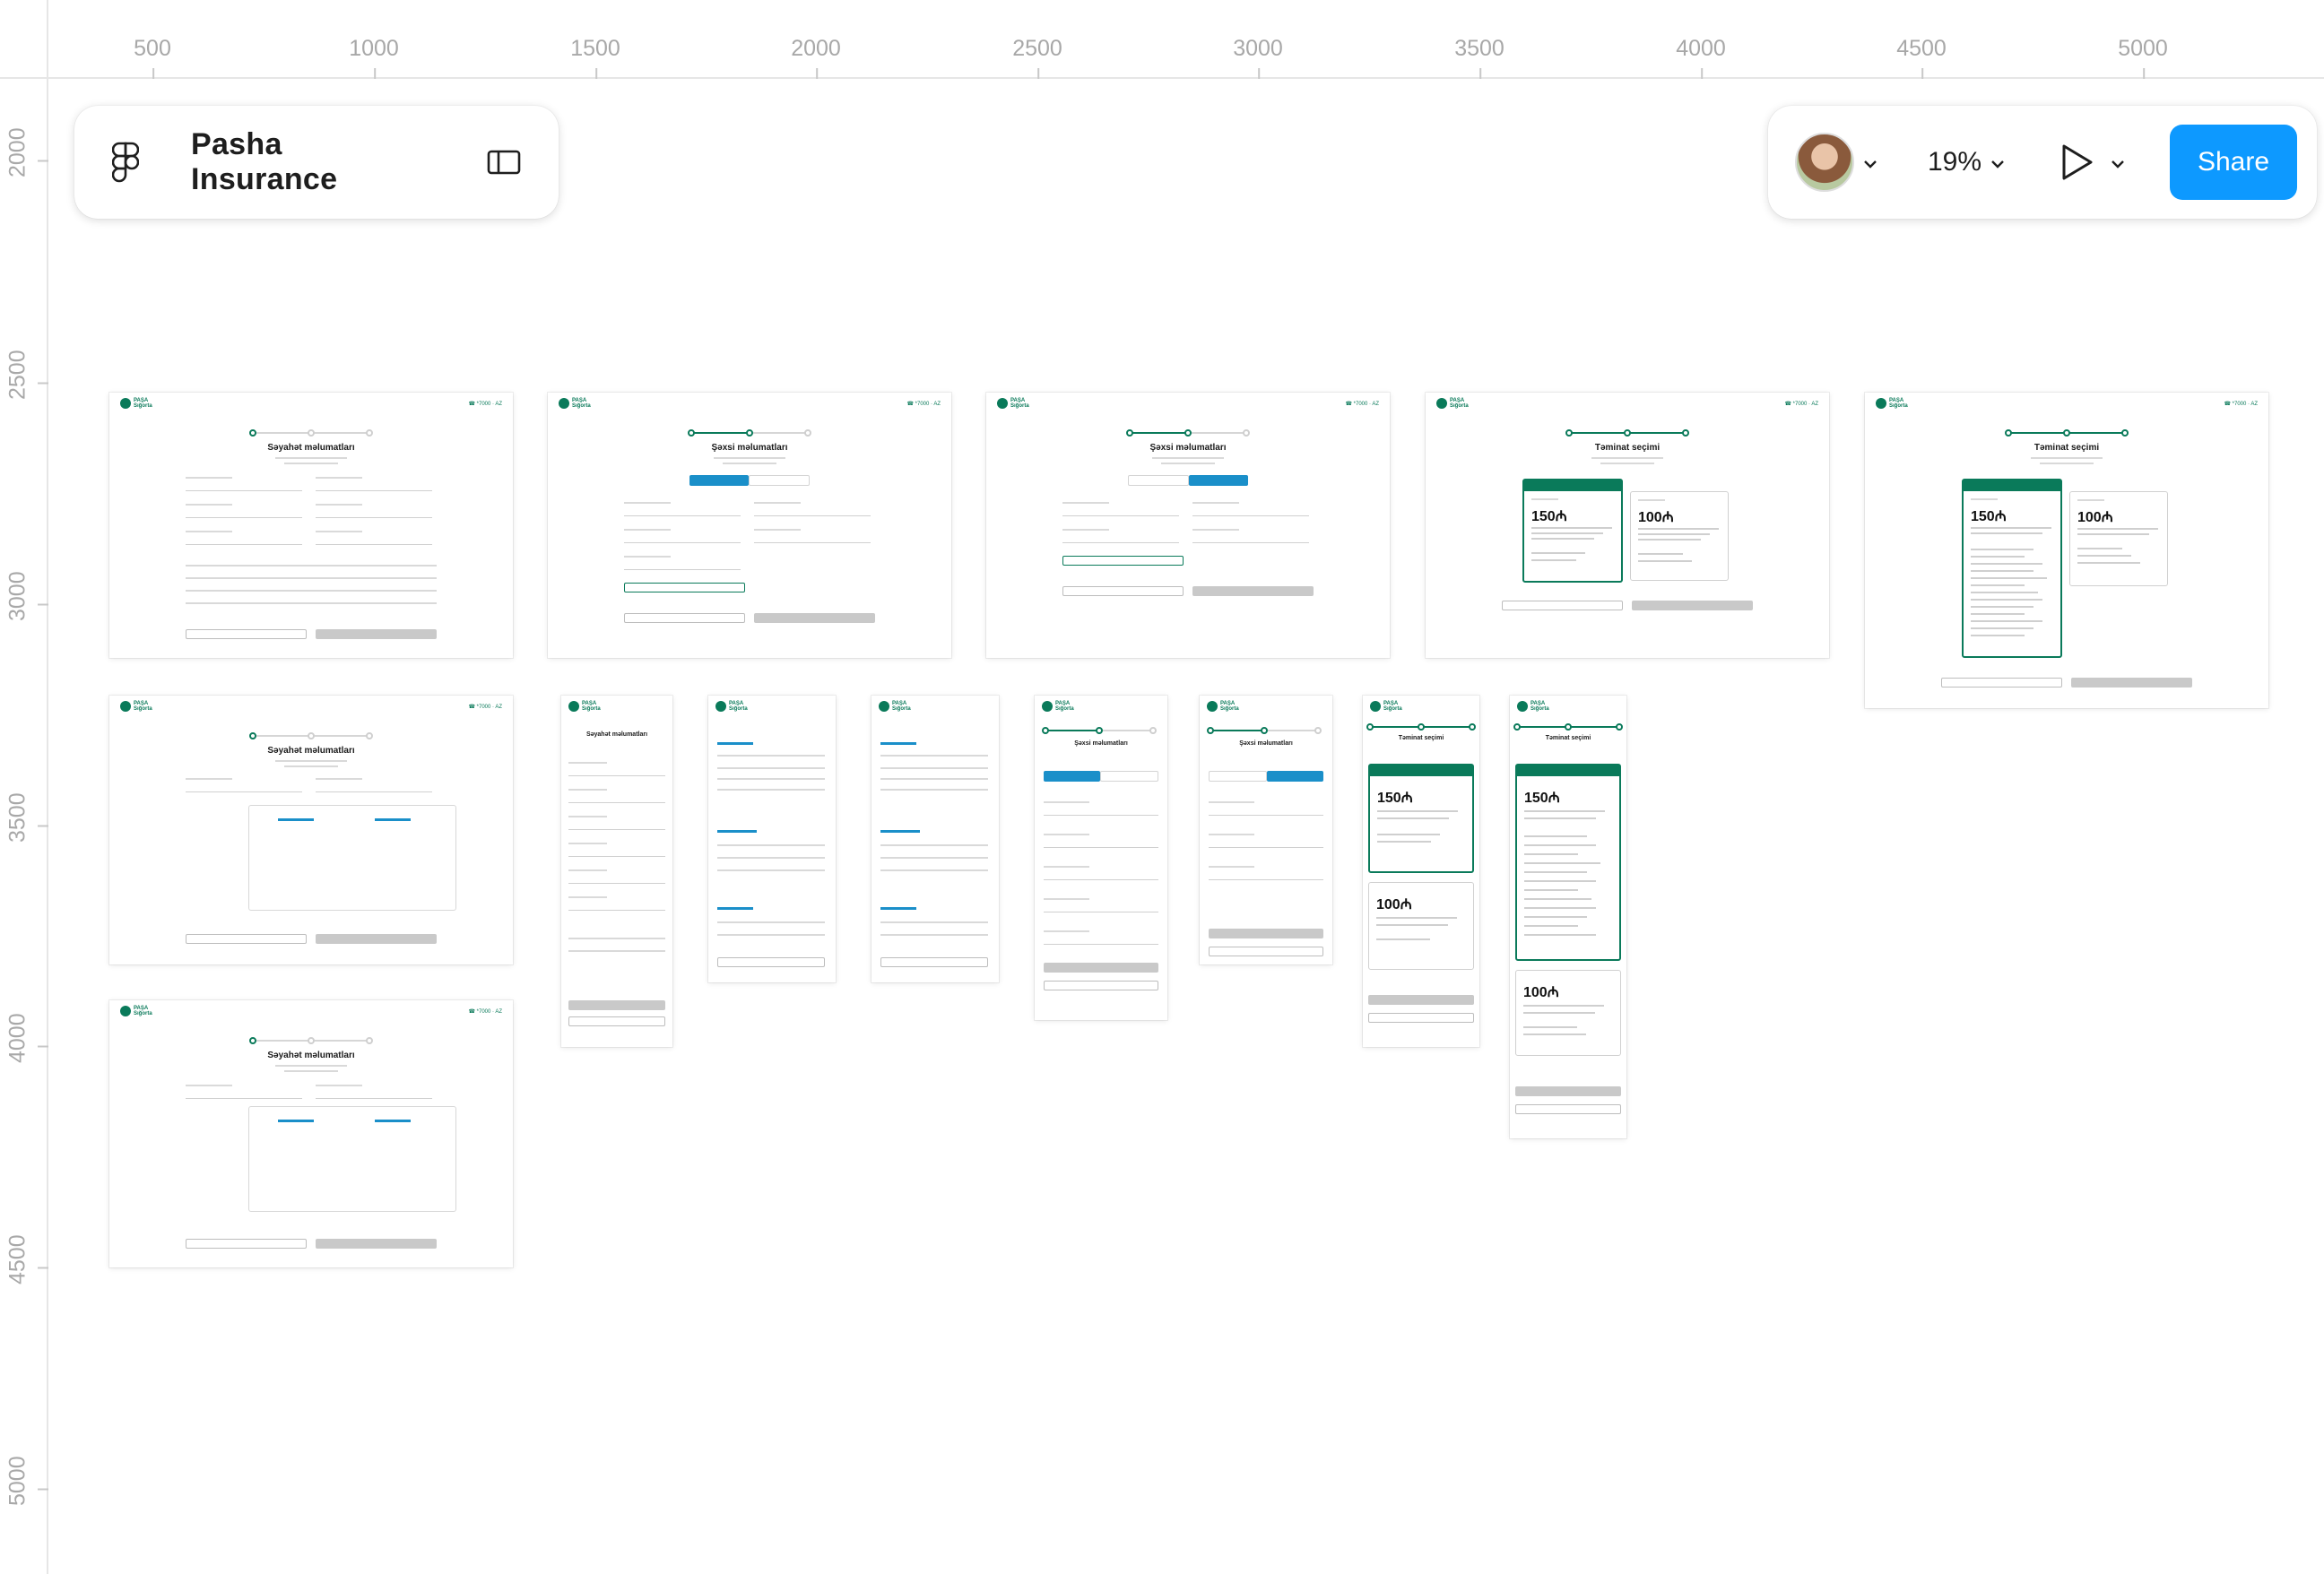  Describe the element at coordinates (1266, 830) in the screenshot. I see `frame-mobile-personal-alt: PAŞA Sığorta Şəxsi məlumatları` at that location.